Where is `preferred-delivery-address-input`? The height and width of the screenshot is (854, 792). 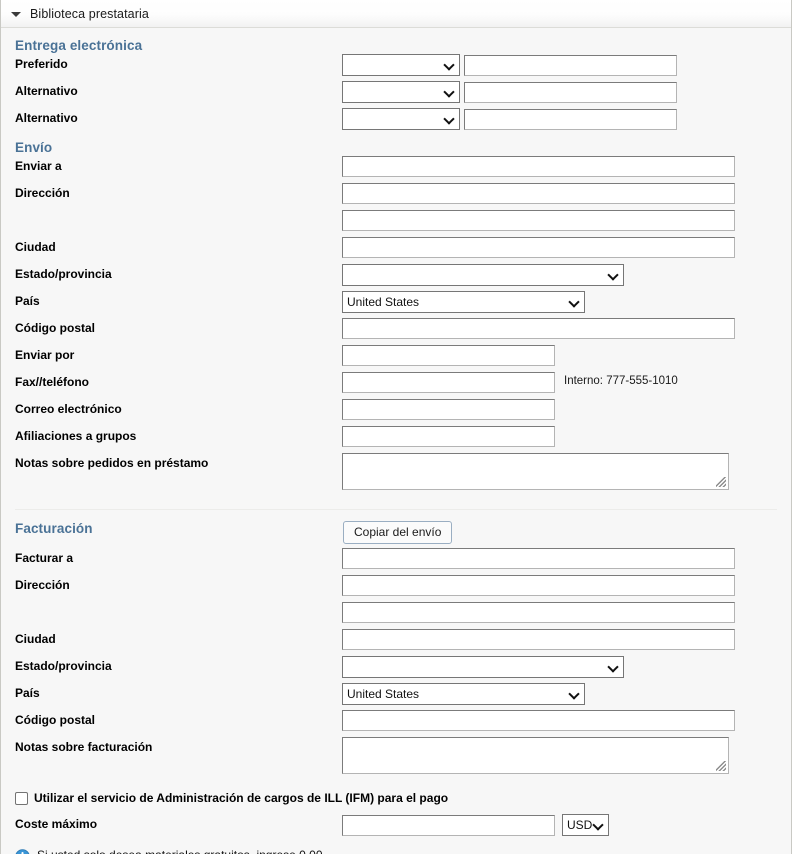 preferred-delivery-address-input is located at coordinates (570, 65).